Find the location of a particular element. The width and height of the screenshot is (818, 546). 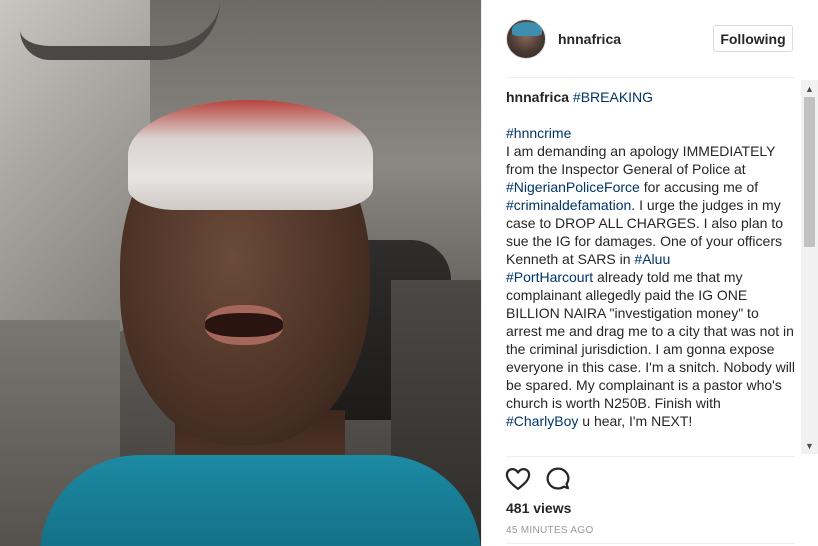

video-frame-shirt is located at coordinates (260, 500).